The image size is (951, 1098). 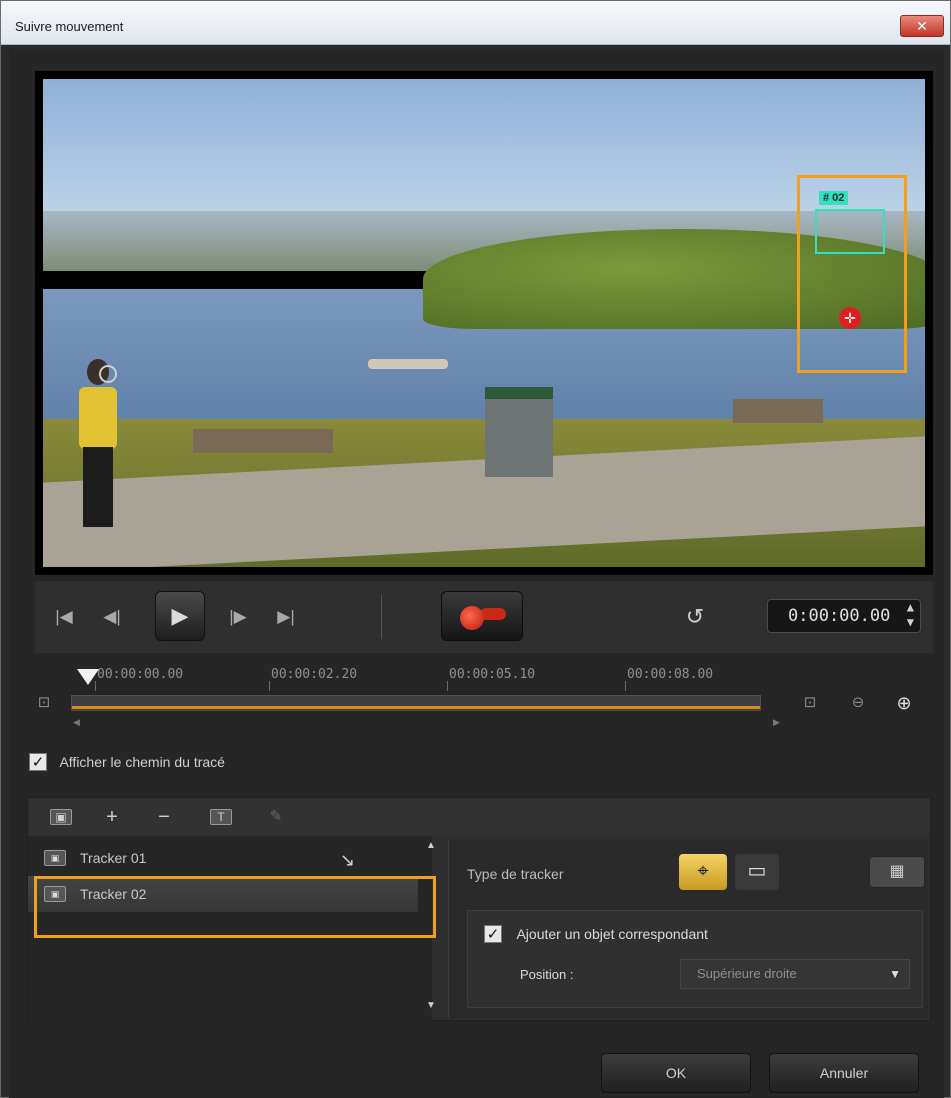 I want to click on next-frame-icon: |▶, so click(x=238, y=617).